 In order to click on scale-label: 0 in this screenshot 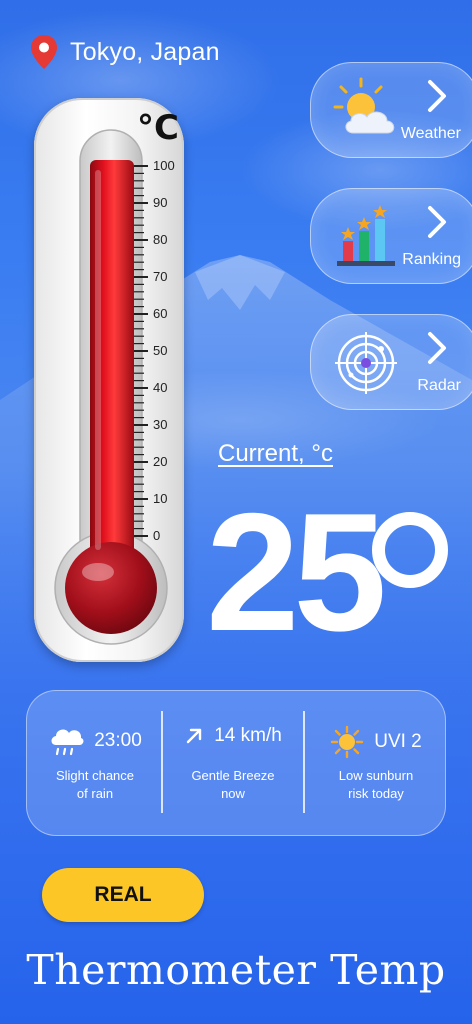, I will do `click(157, 535)`.